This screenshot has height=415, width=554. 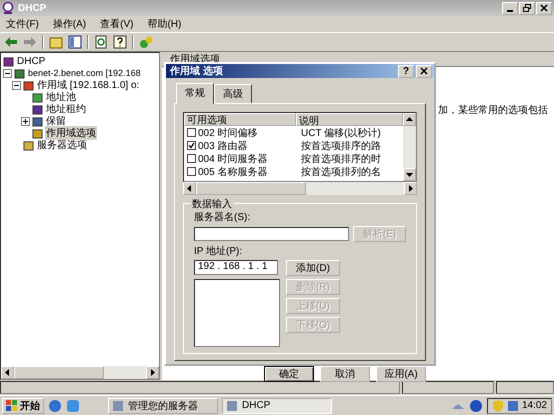 What do you see at coordinates (197, 71) in the screenshot?
I see `dialog-title: 作用域 选项` at bounding box center [197, 71].